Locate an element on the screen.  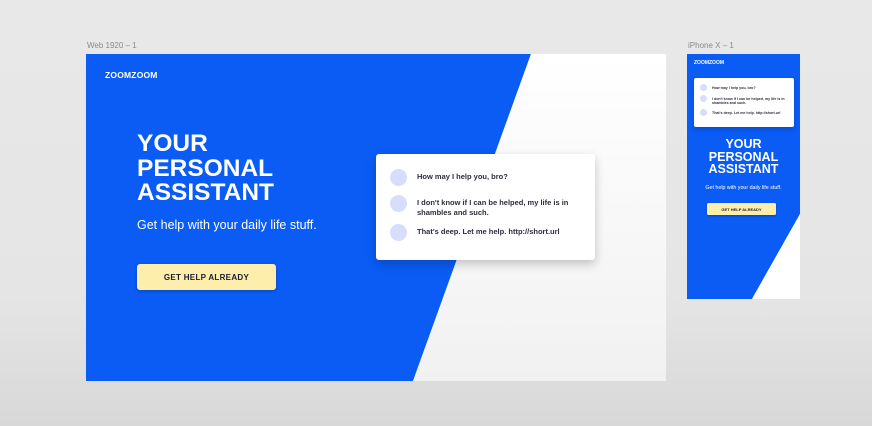
hero-title: YOUR PERSONAL ASSISTANT is located at coordinates (247, 168).